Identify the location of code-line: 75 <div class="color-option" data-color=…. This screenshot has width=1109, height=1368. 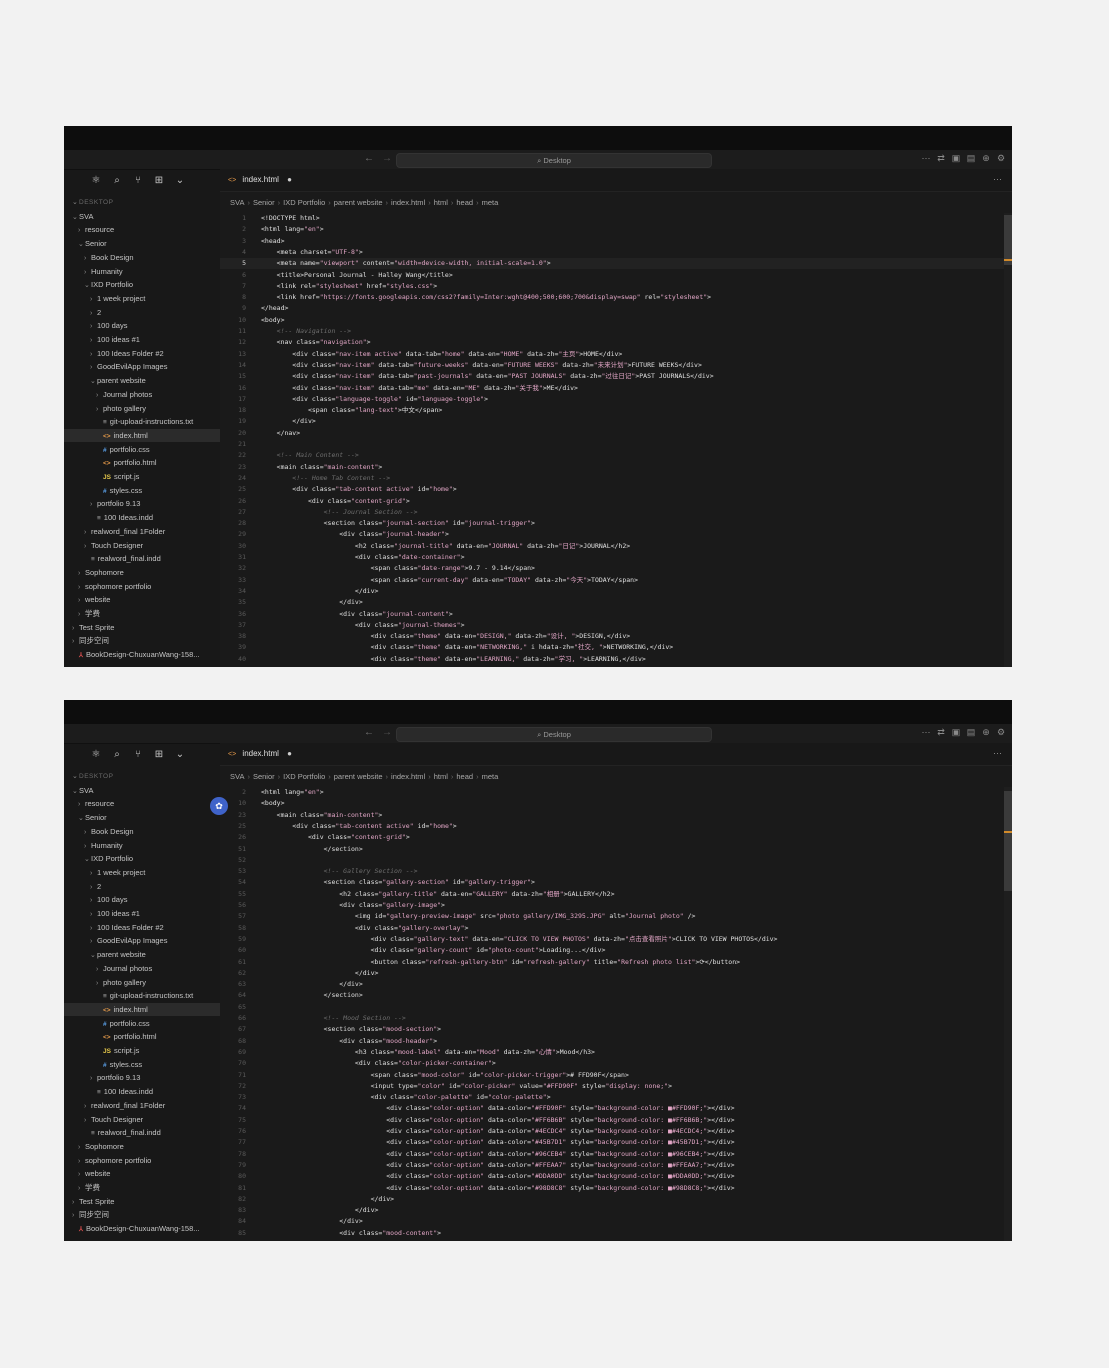
(477, 1120).